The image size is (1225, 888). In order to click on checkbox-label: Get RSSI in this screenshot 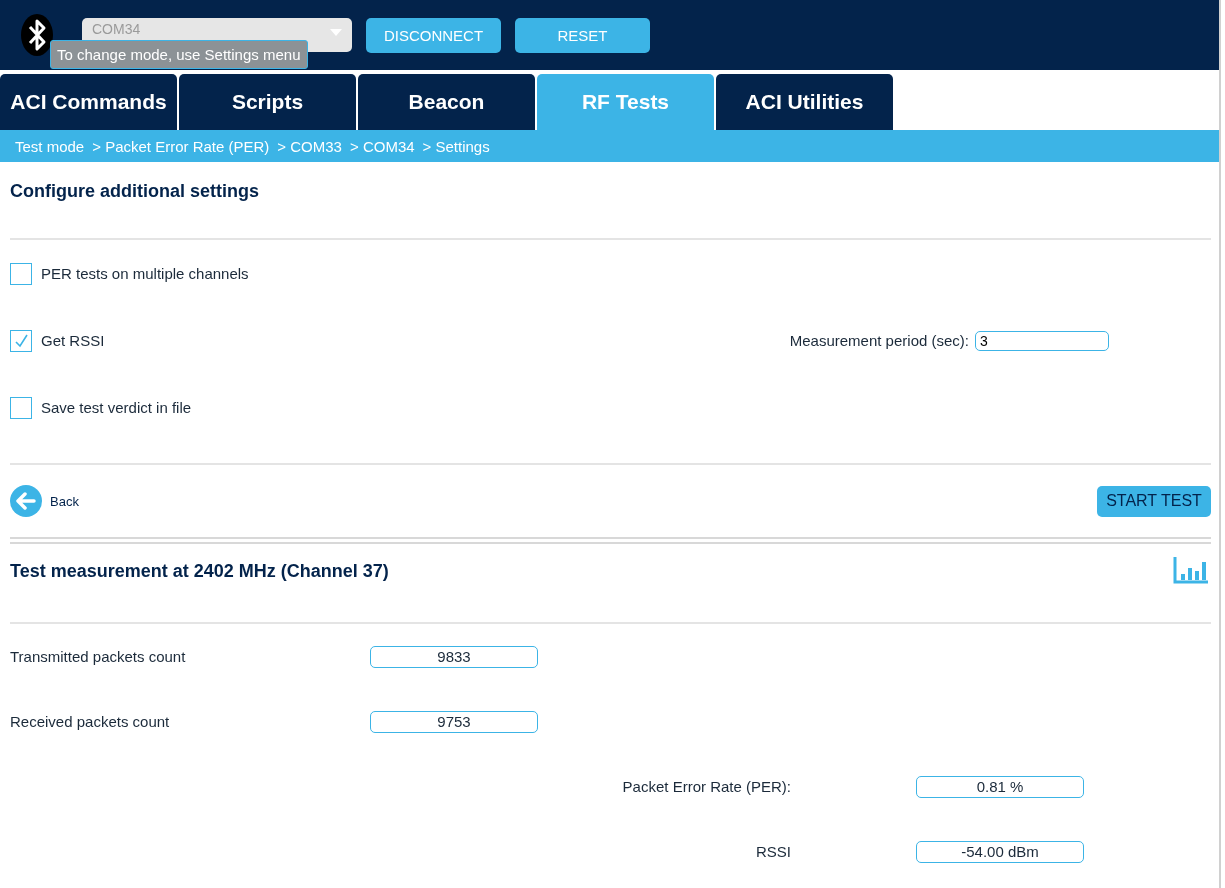, I will do `click(73, 340)`.